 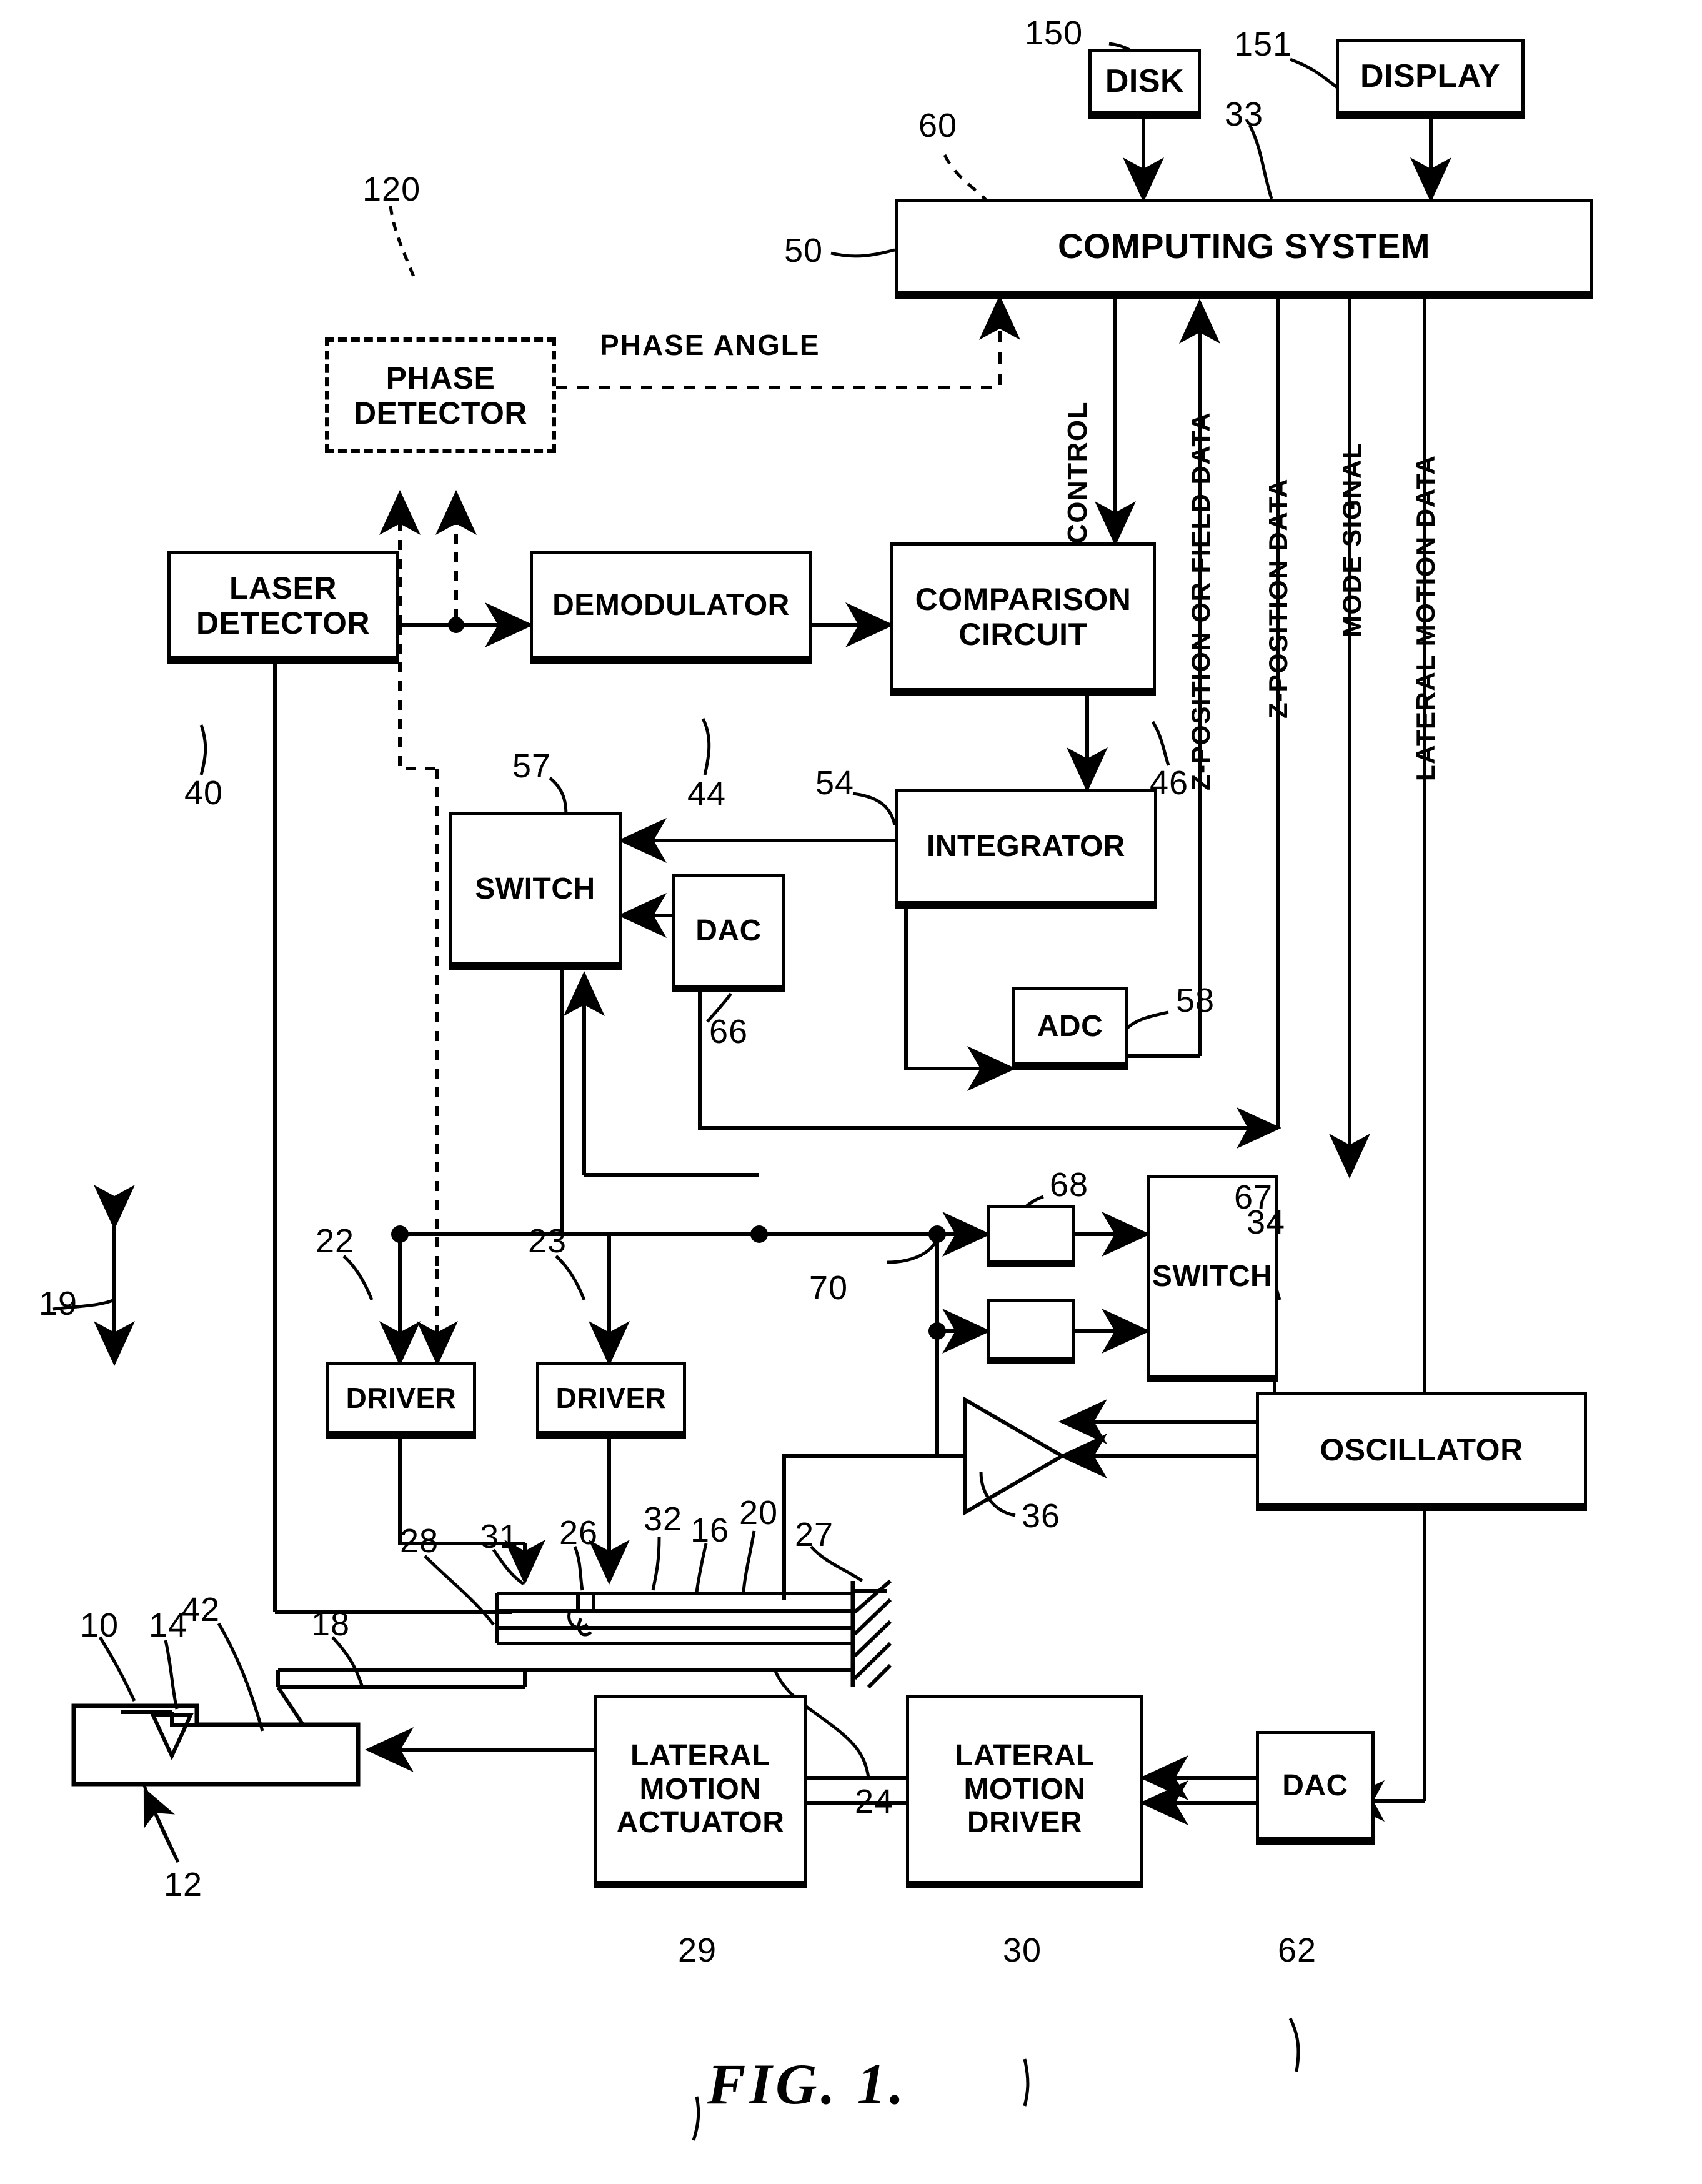 I want to click on ref-14: 14, so click(x=168, y=1625).